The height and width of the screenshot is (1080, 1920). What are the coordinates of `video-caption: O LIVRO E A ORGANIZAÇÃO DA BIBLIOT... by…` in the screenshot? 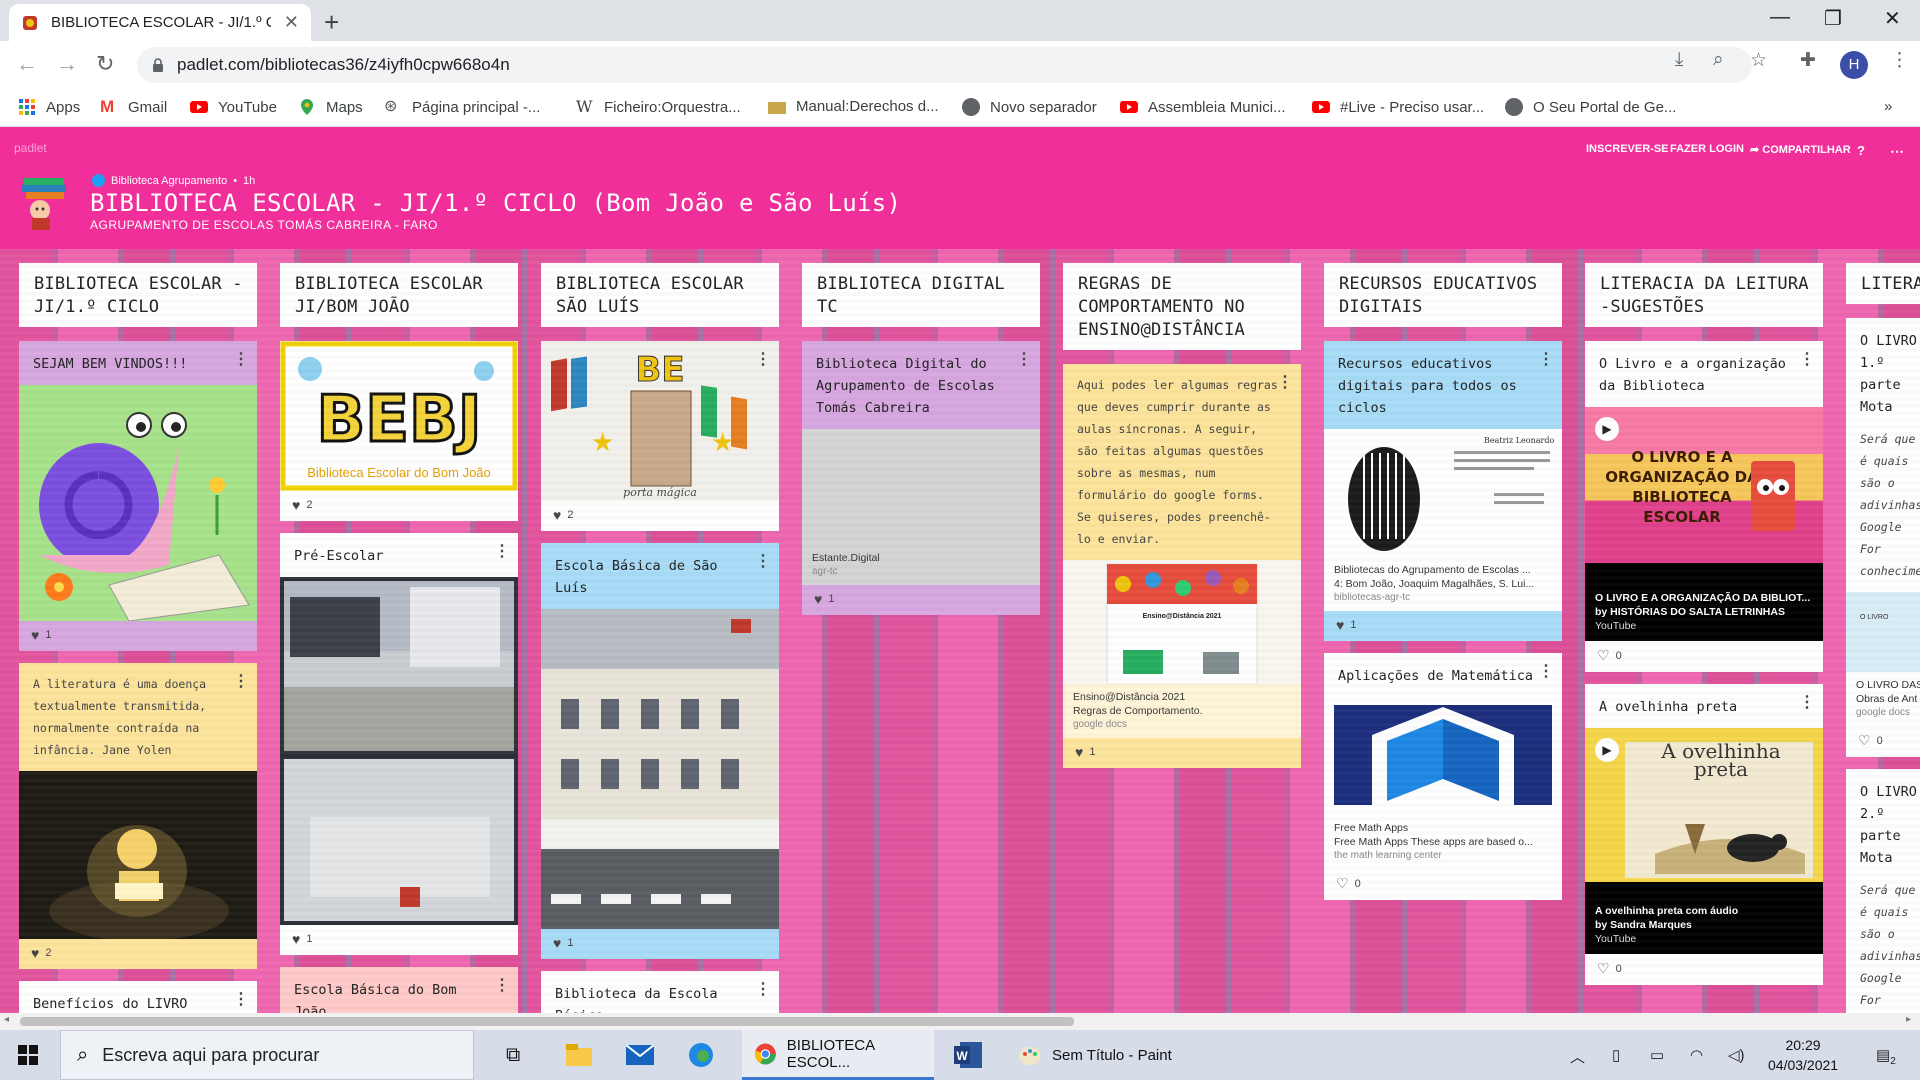 It's located at (1704, 602).